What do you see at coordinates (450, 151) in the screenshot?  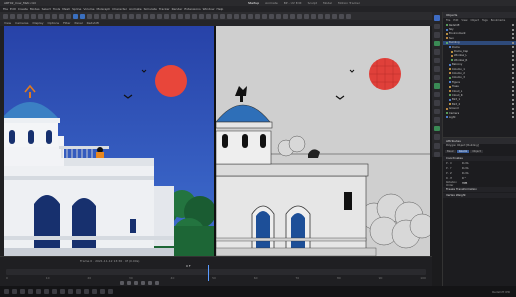 I see `attr-tab-basic: Basic` at bounding box center [450, 151].